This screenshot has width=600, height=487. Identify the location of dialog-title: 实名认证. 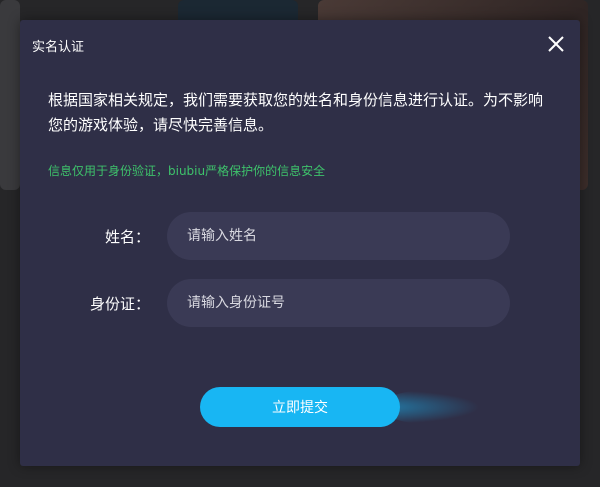
(58, 47).